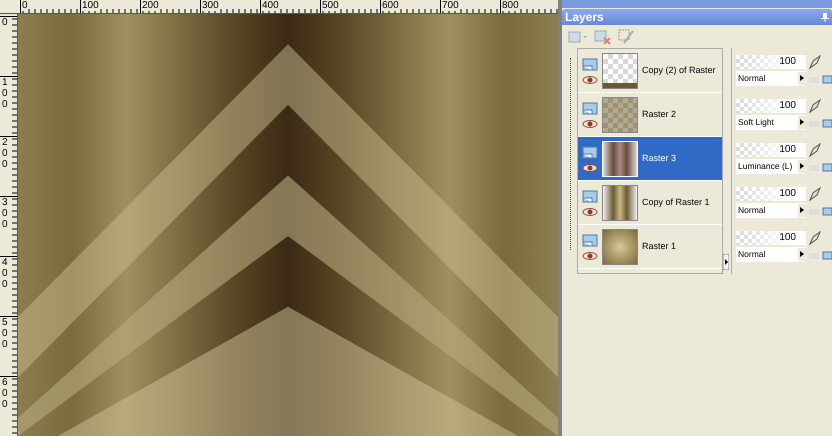 The image size is (832, 436). I want to click on expand-arrow-icon, so click(726, 262).